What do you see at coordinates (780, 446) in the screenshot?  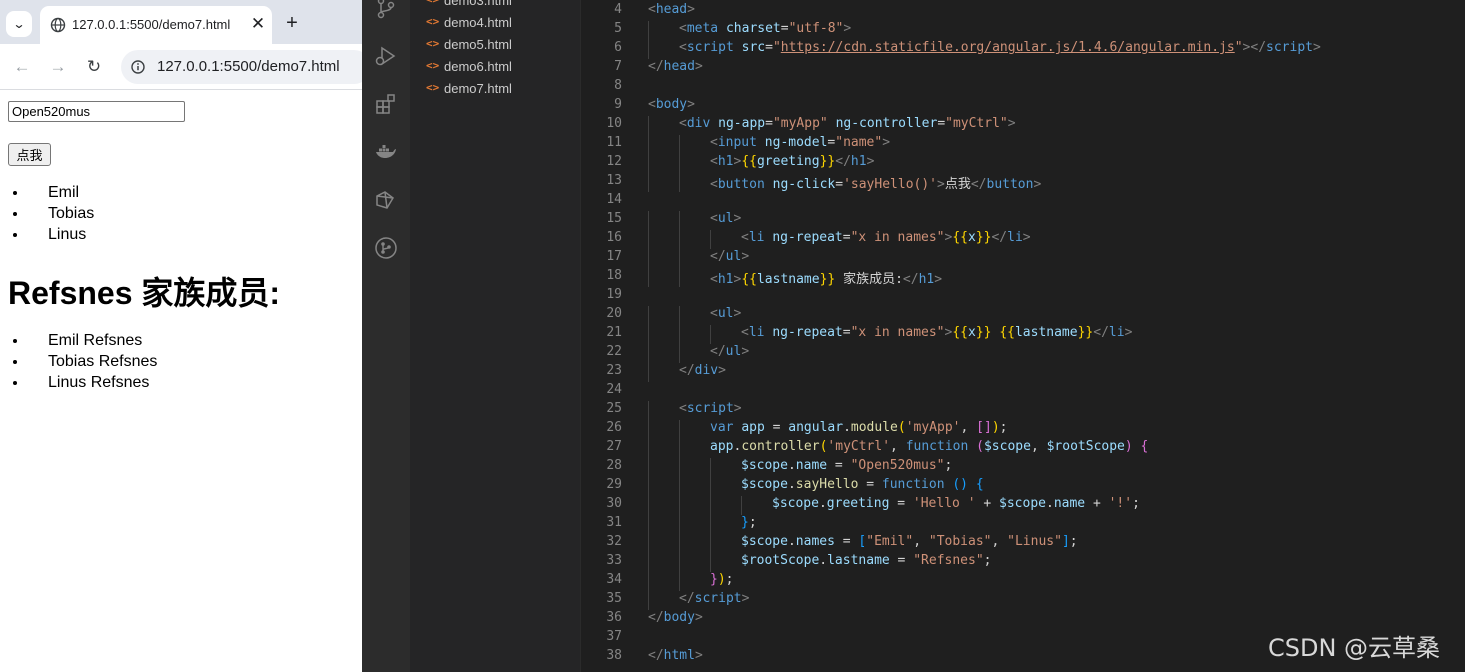 I see `code-token: controller` at bounding box center [780, 446].